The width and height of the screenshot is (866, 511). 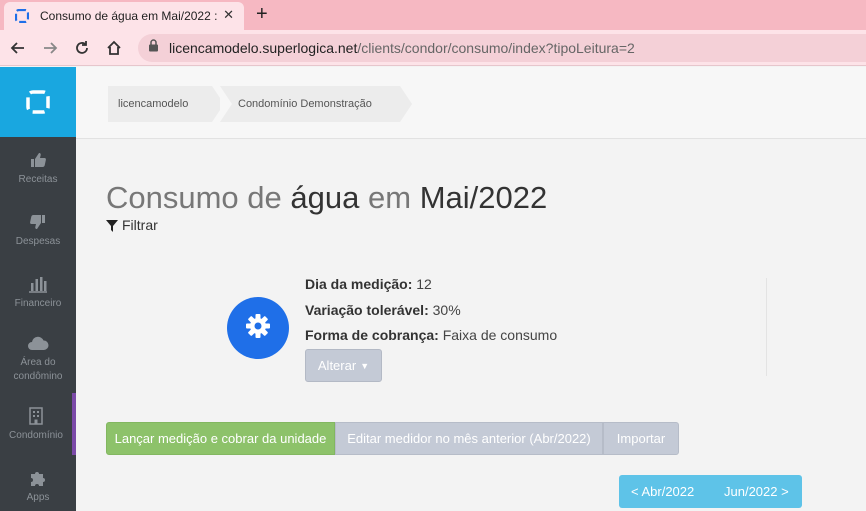 I want to click on info-label: Variação tolerável:, so click(x=367, y=309).